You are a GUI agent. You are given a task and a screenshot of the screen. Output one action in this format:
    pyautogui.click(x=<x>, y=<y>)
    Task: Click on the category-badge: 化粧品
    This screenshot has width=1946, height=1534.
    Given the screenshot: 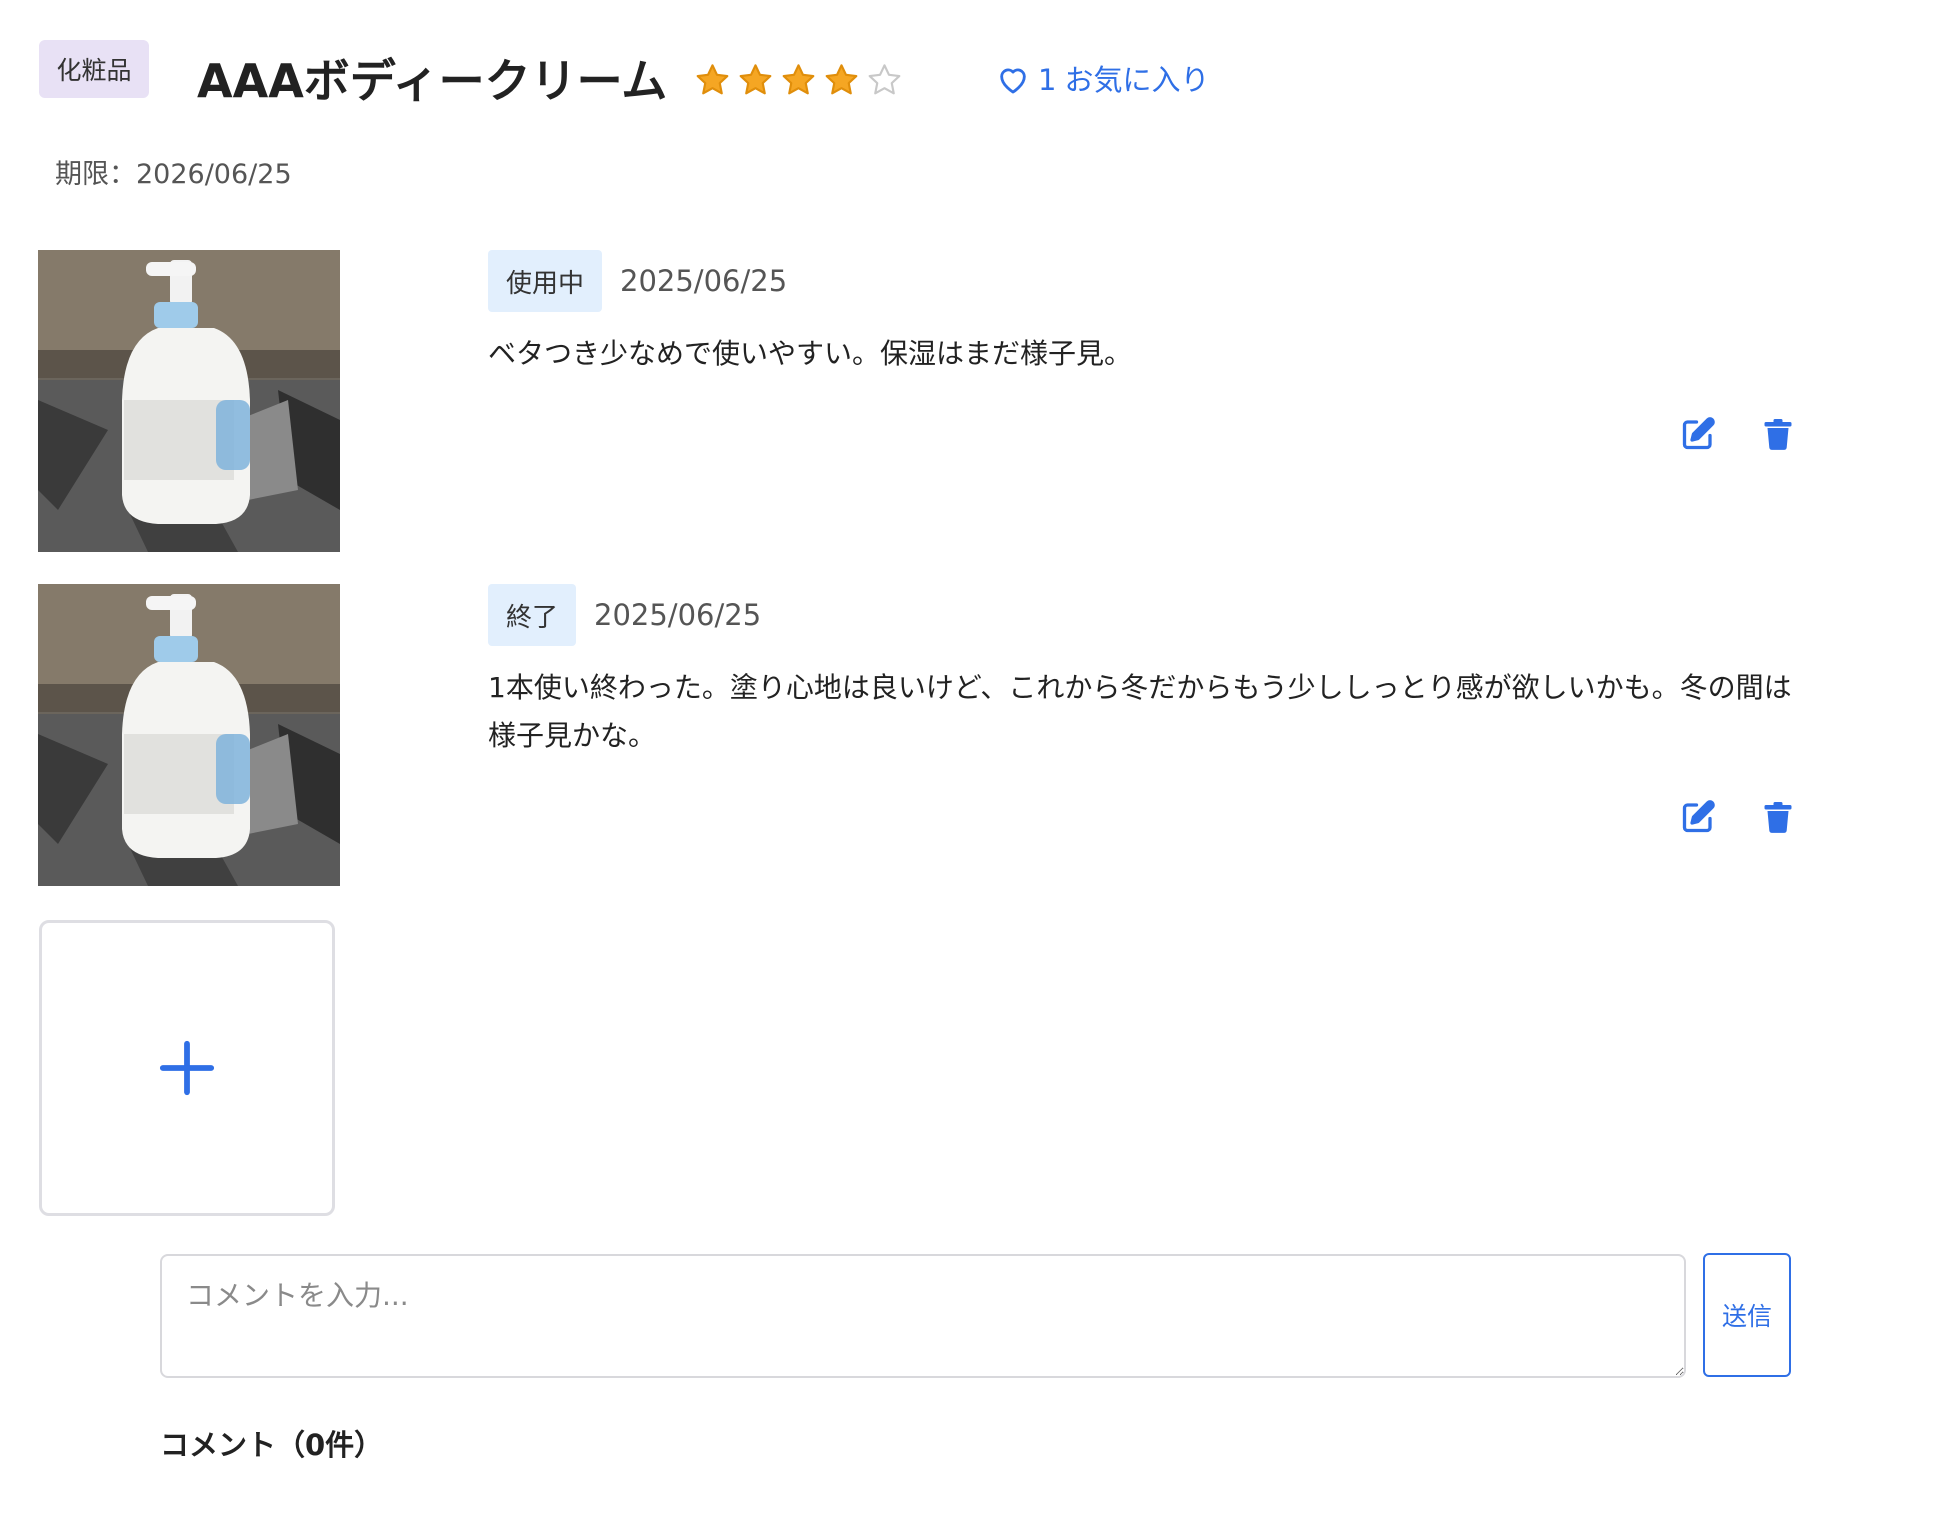 What is the action you would take?
    pyautogui.click(x=94, y=69)
    